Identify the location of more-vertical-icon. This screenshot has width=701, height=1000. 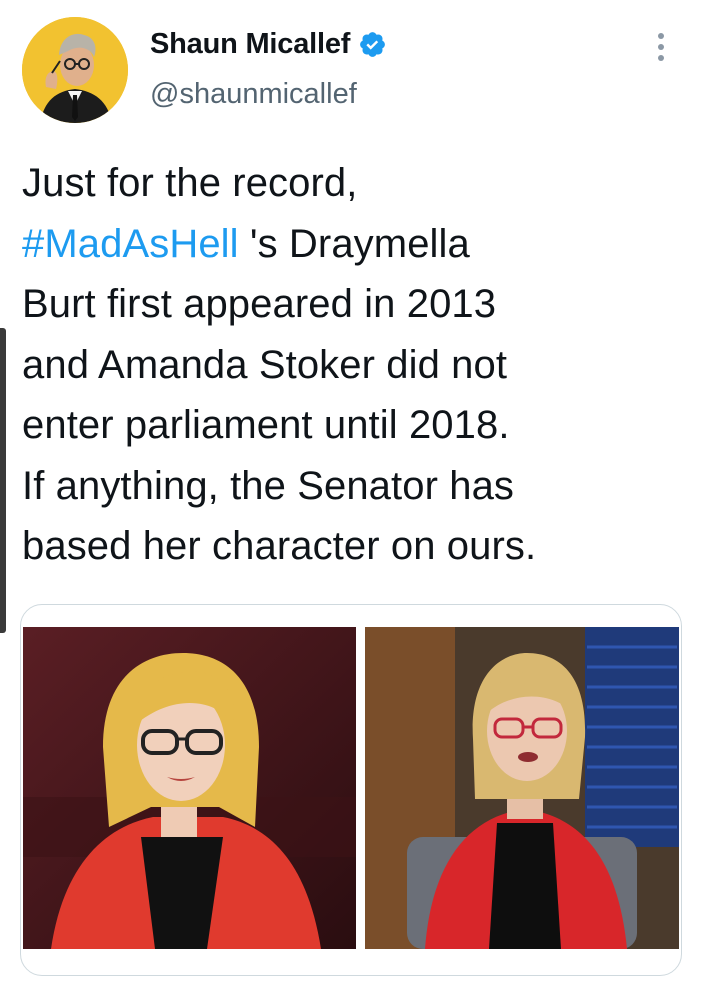
(661, 47).